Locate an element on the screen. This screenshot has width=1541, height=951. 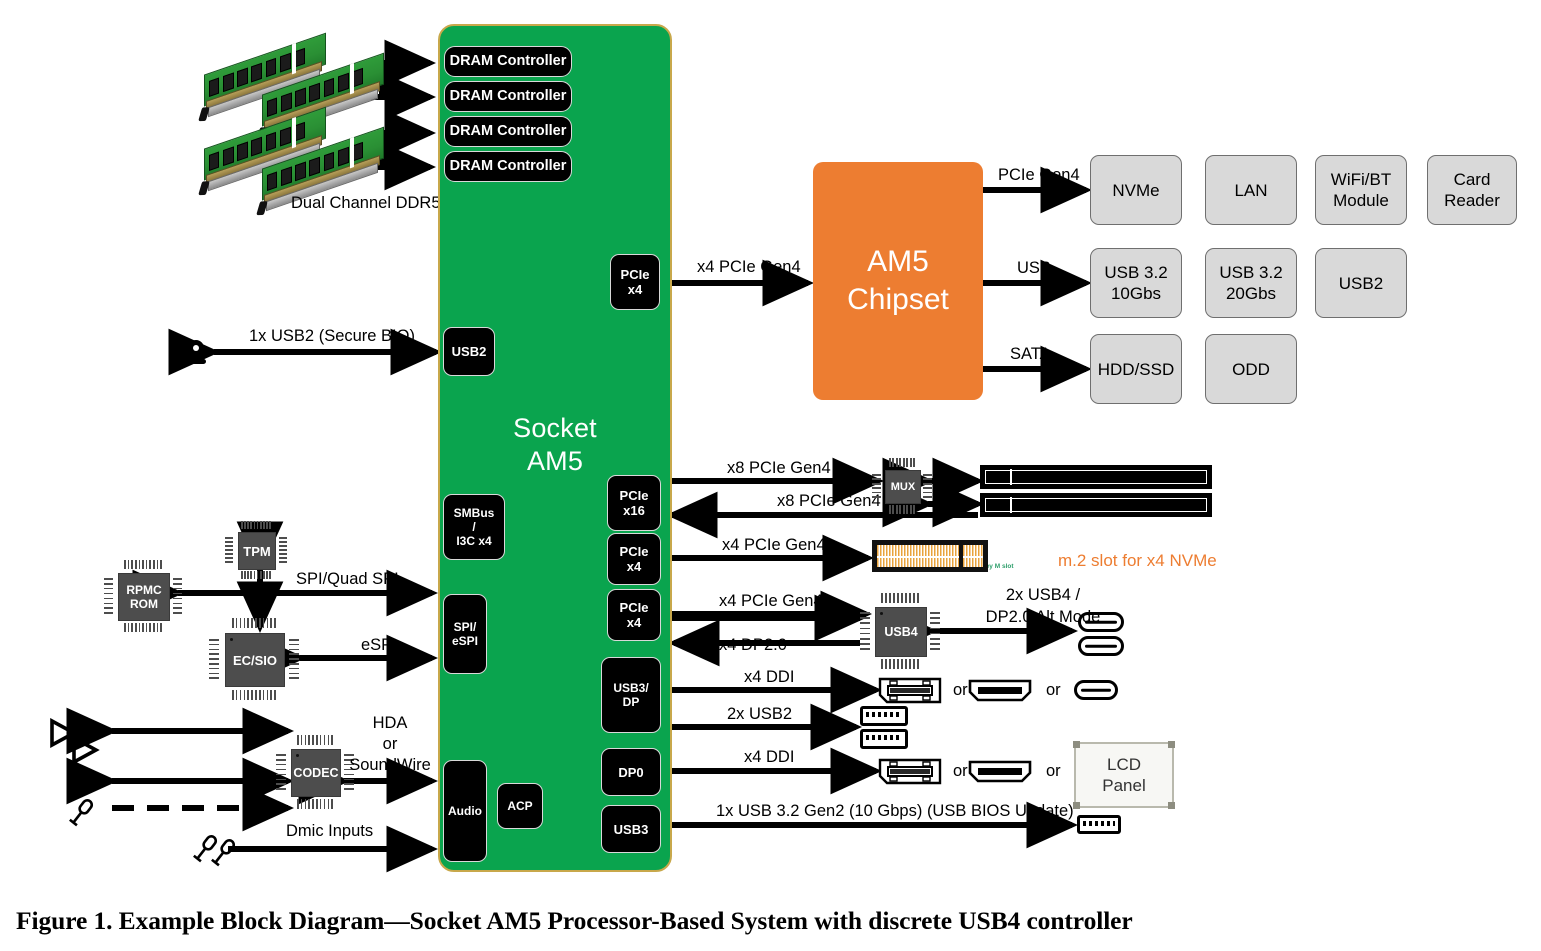
peripheral-lan: LAN is located at coordinates (1251, 190).